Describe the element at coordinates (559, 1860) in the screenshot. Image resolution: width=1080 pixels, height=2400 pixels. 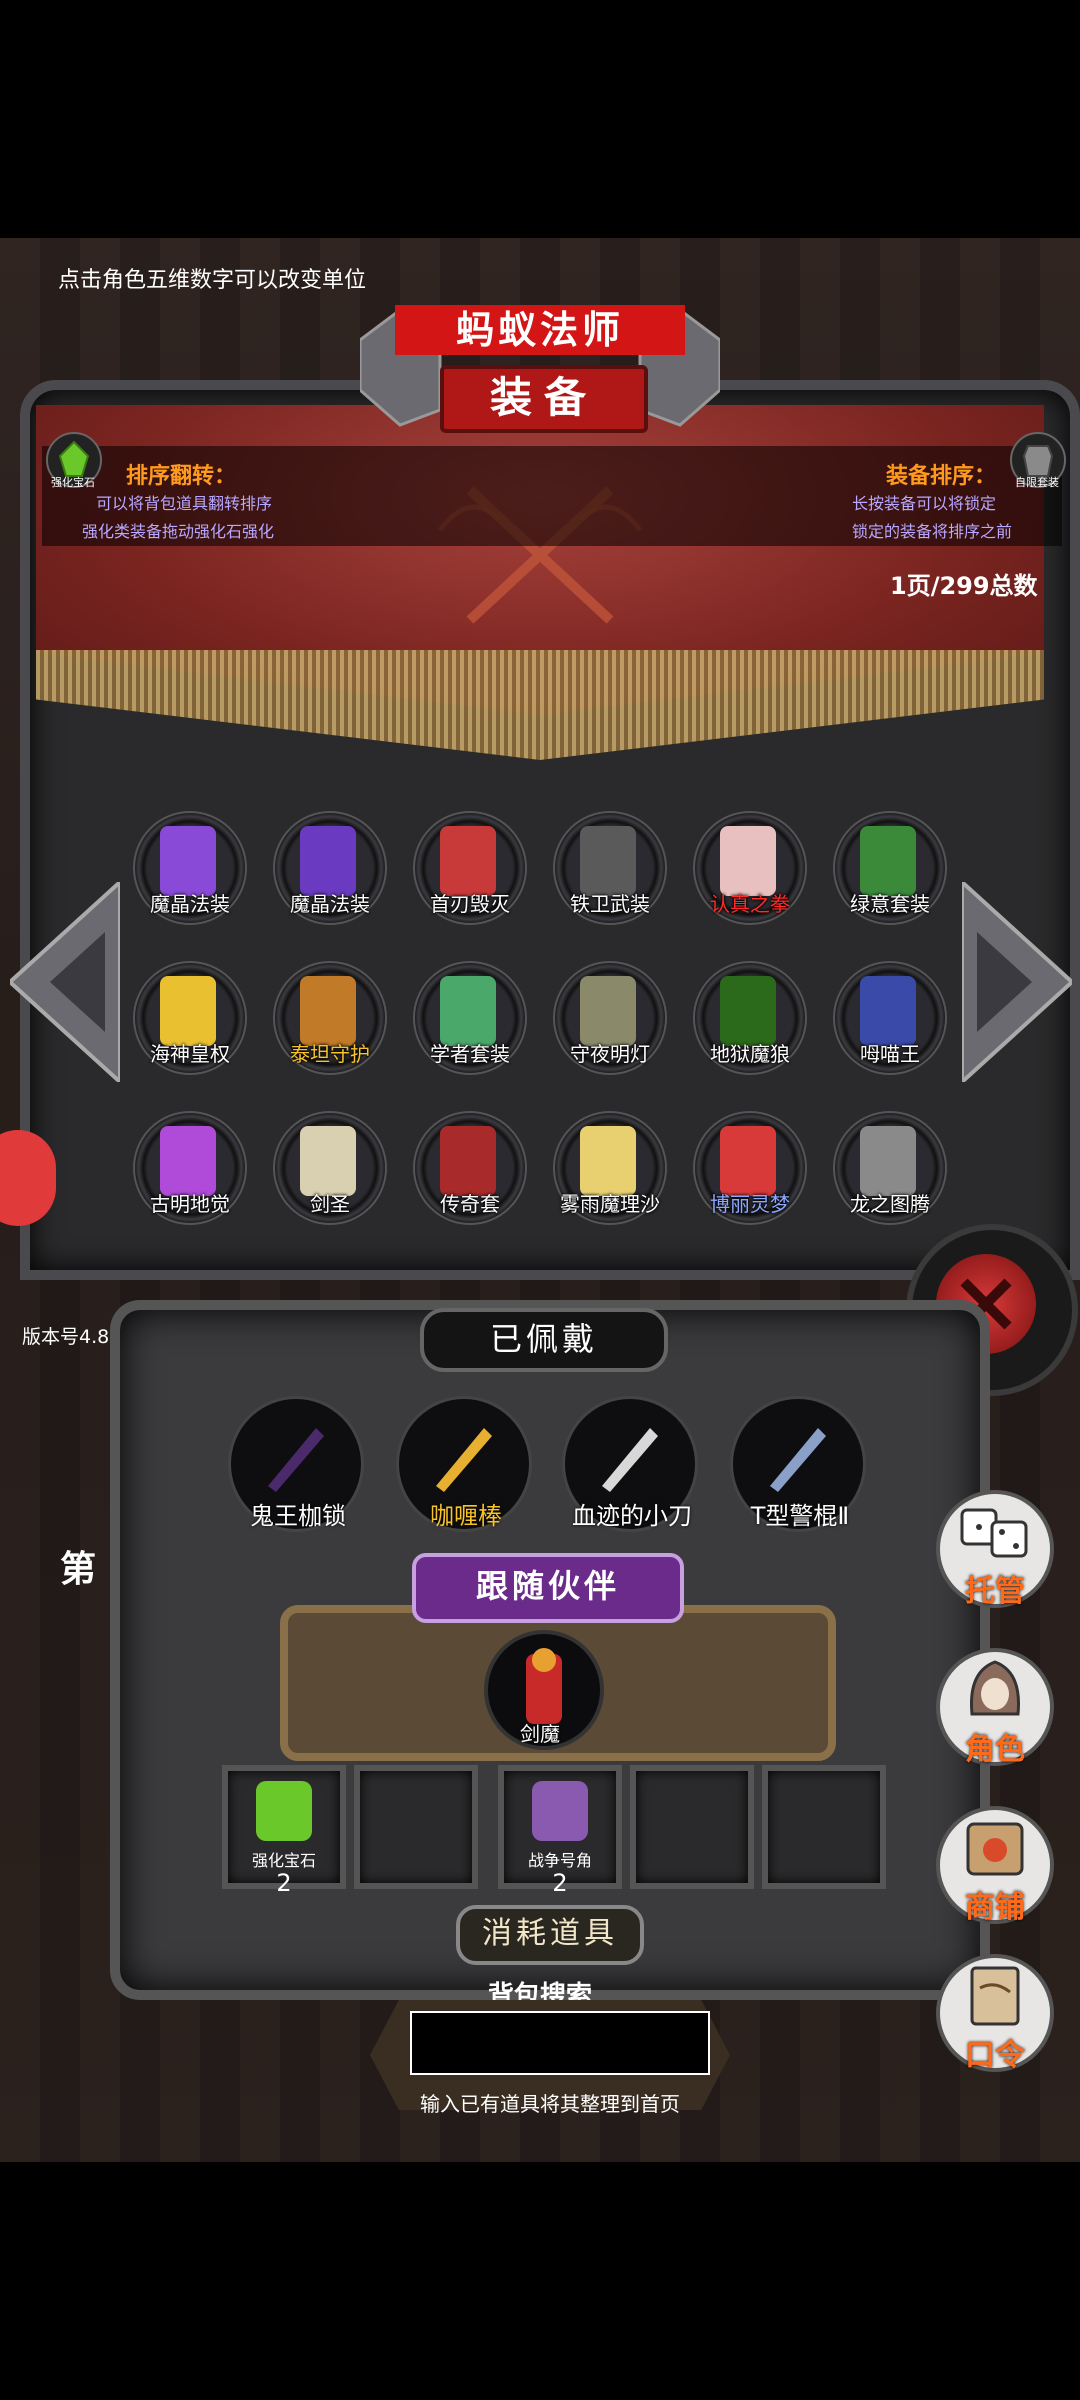
I see `consumable-label: 战争号角` at that location.